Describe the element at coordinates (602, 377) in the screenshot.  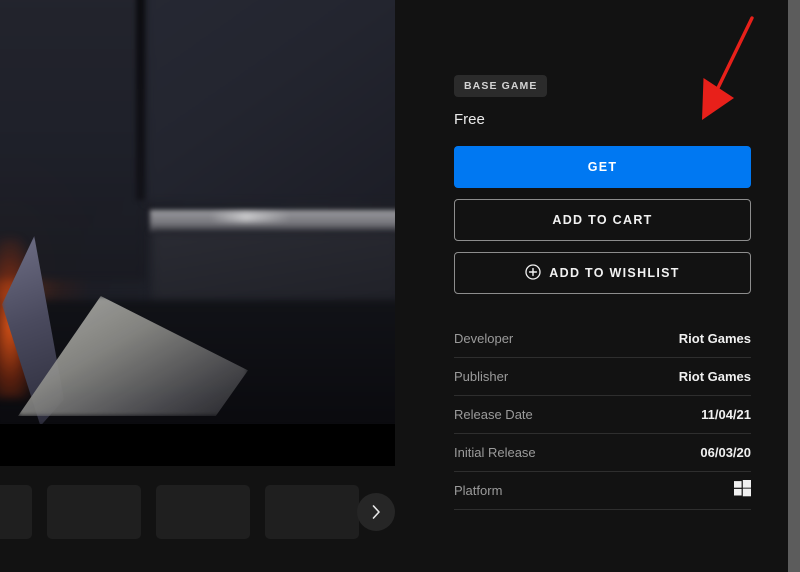
I see `detail-row-publisher: Publisher Riot Games` at that location.